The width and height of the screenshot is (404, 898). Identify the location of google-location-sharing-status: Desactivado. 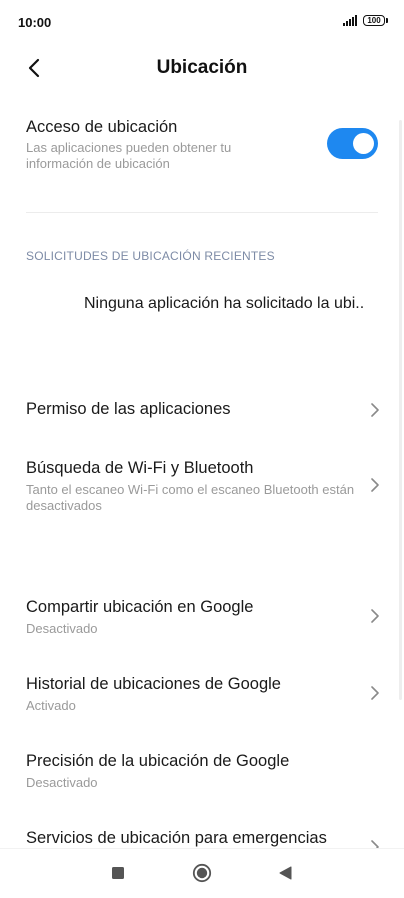
(62, 628).